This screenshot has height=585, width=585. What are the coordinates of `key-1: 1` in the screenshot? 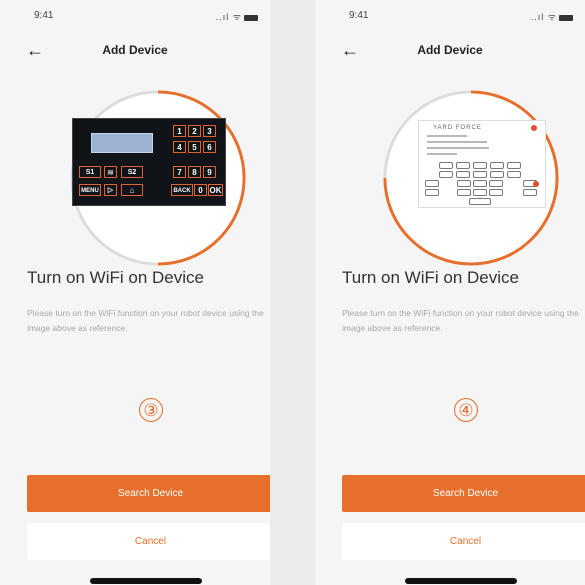 It's located at (179, 131).